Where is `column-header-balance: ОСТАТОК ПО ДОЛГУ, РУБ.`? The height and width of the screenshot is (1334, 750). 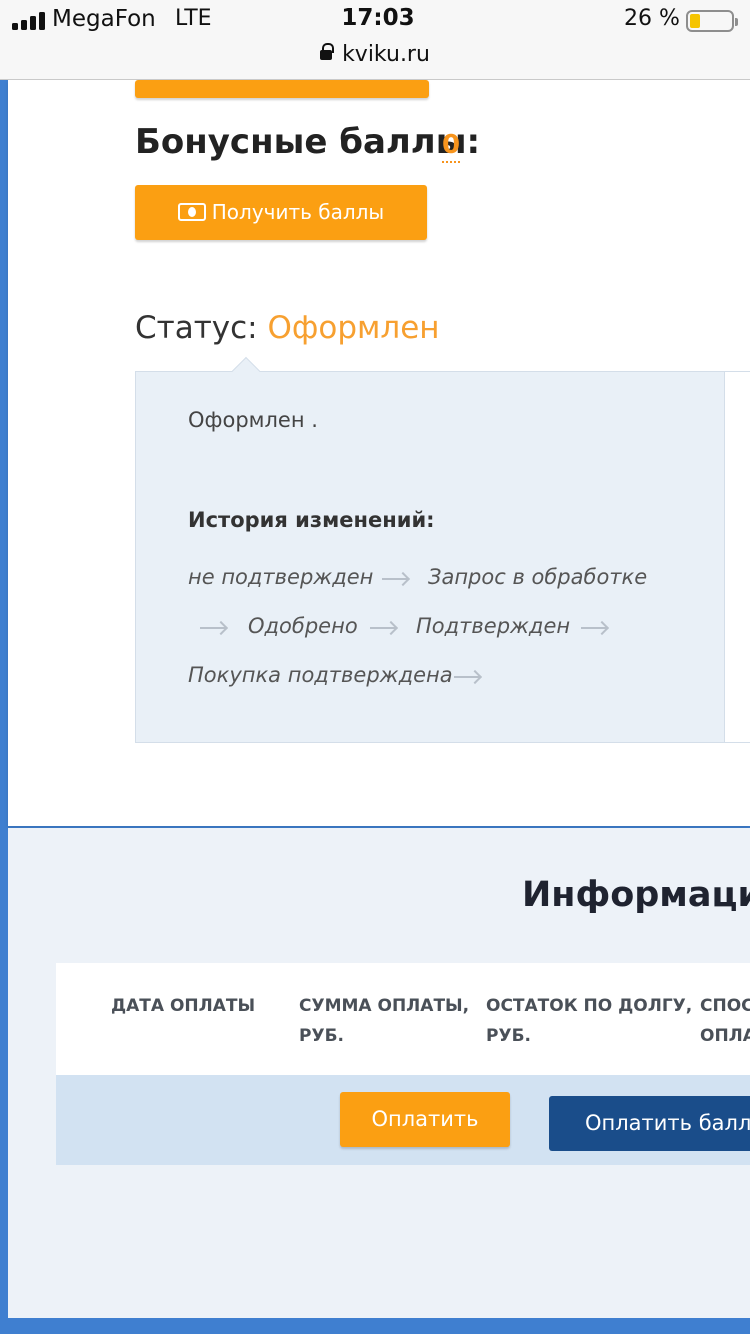
column-header-balance: ОСТАТОК ПО ДОЛГУ, РУБ. is located at coordinates (589, 1021).